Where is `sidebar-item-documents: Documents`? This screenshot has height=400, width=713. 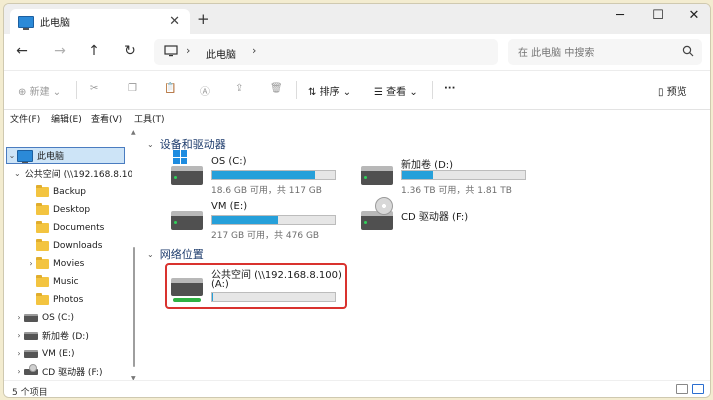 sidebar-item-documents: Documents is located at coordinates (87, 227).